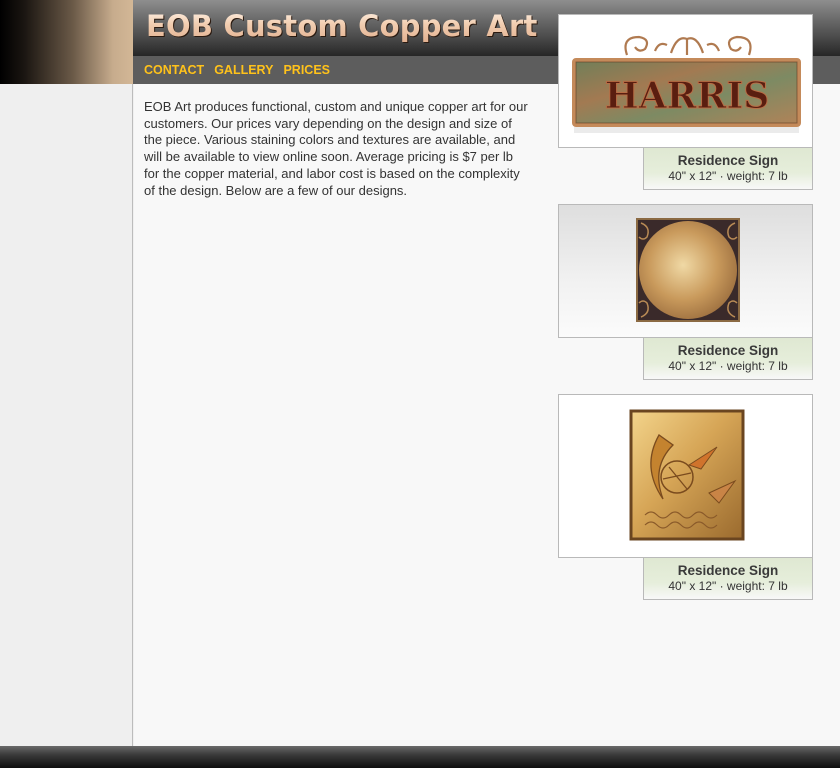 Image resolution: width=840 pixels, height=768 pixels. I want to click on main-nav: CONTACT GALLERY PRICES, so click(237, 70).